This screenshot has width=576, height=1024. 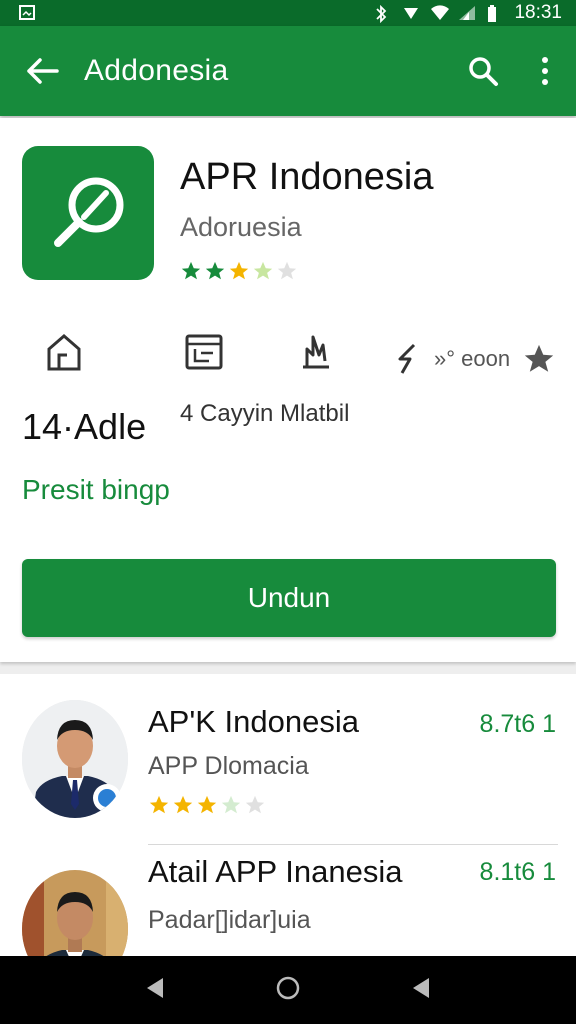 What do you see at coordinates (84, 426) in the screenshot?
I see `size-stat: 14·Adle` at bounding box center [84, 426].